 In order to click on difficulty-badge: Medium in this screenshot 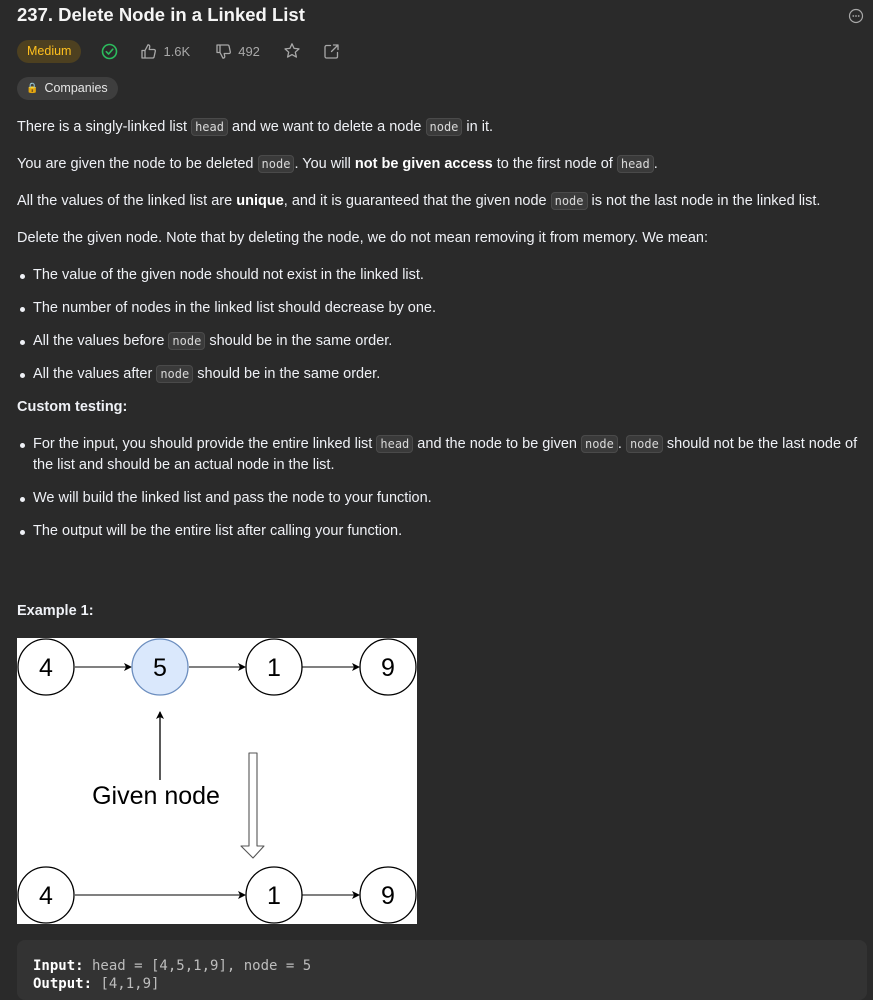, I will do `click(49, 51)`.